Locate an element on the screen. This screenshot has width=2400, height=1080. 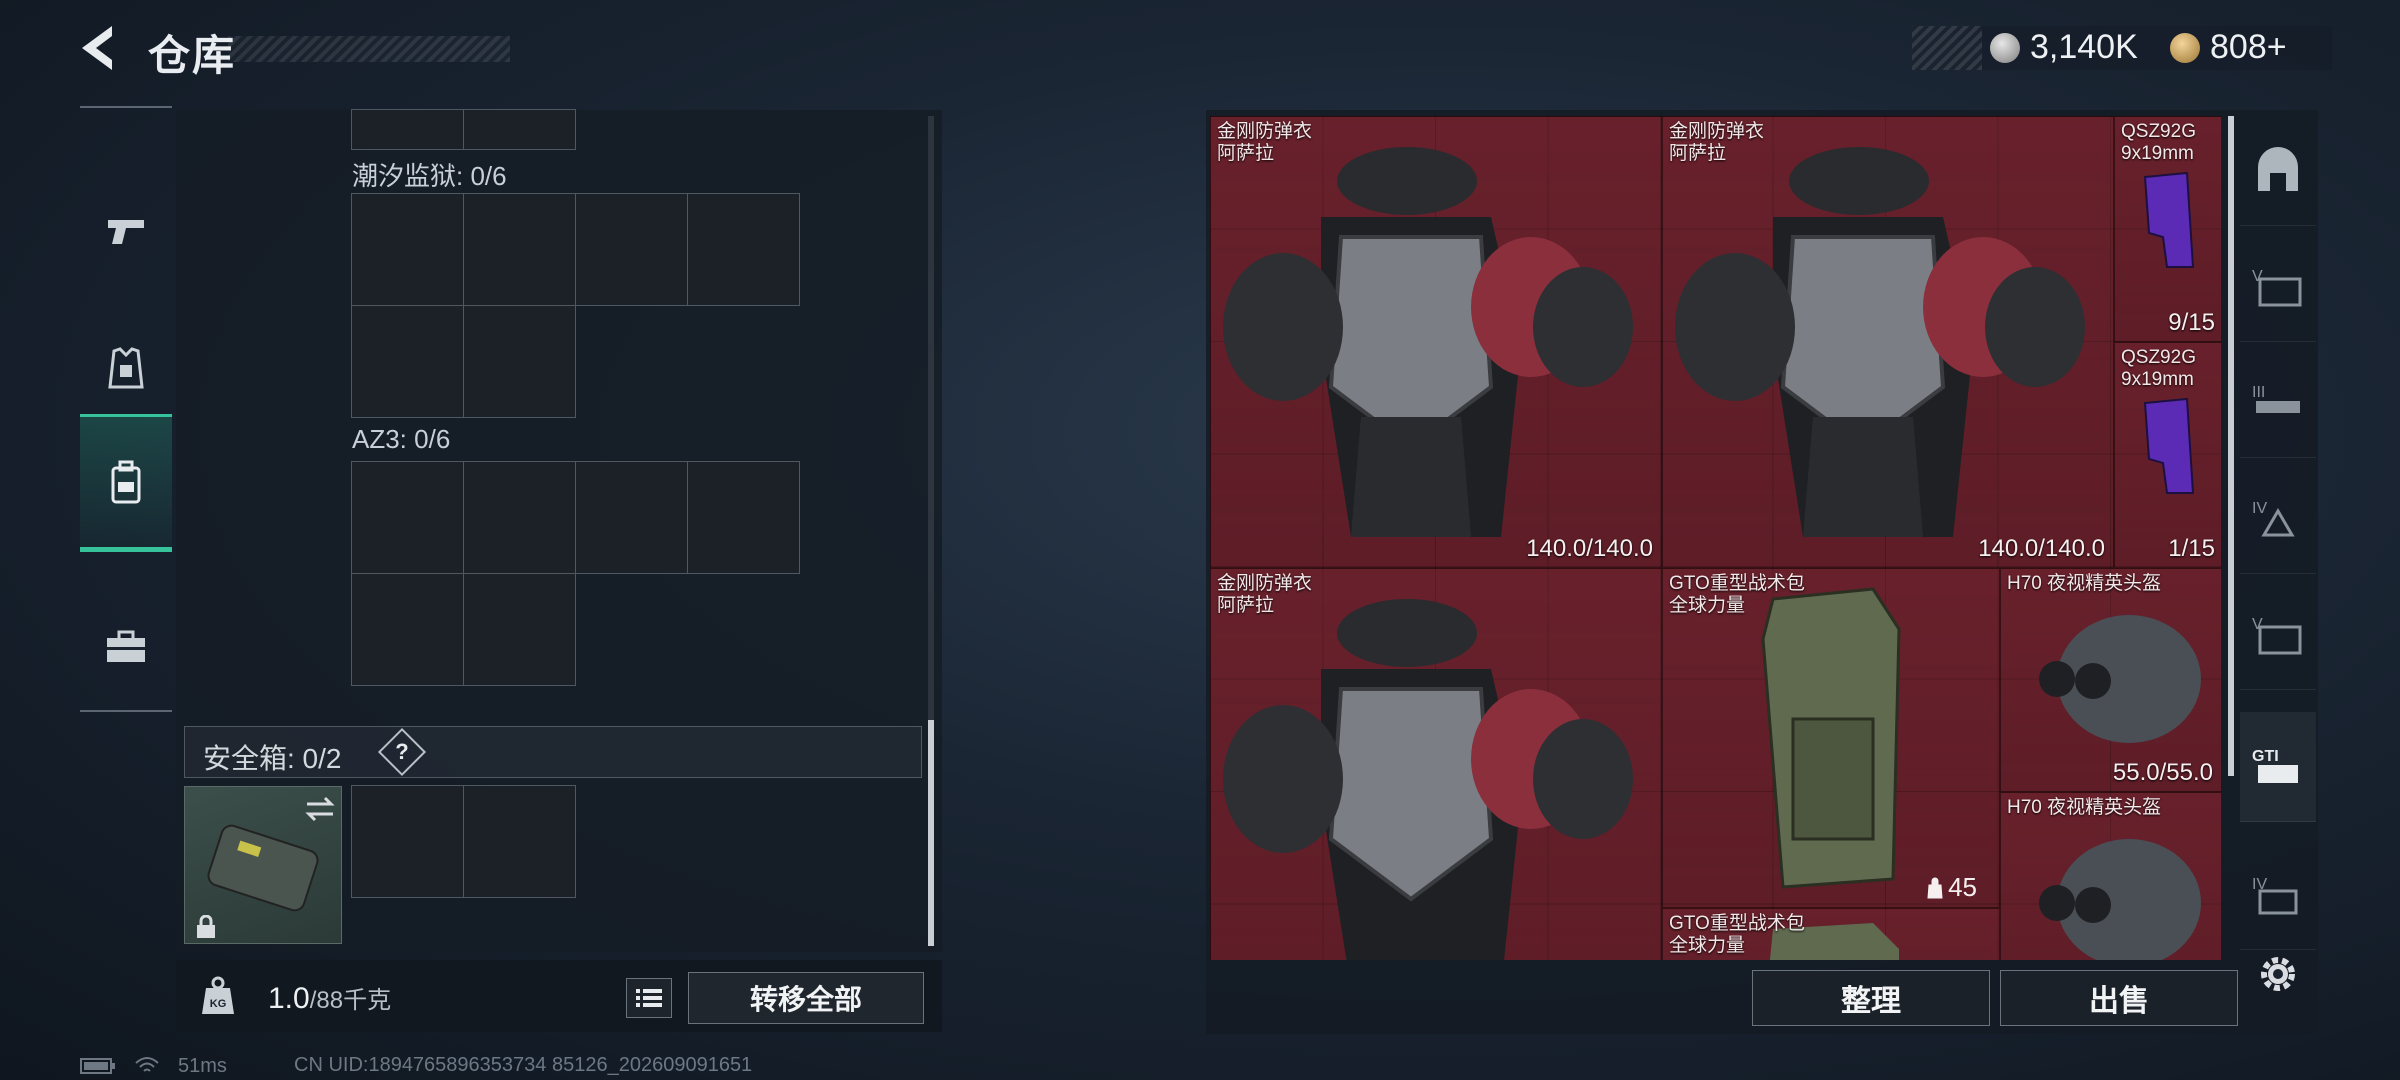
lock-icon is located at coordinates (206, 926).